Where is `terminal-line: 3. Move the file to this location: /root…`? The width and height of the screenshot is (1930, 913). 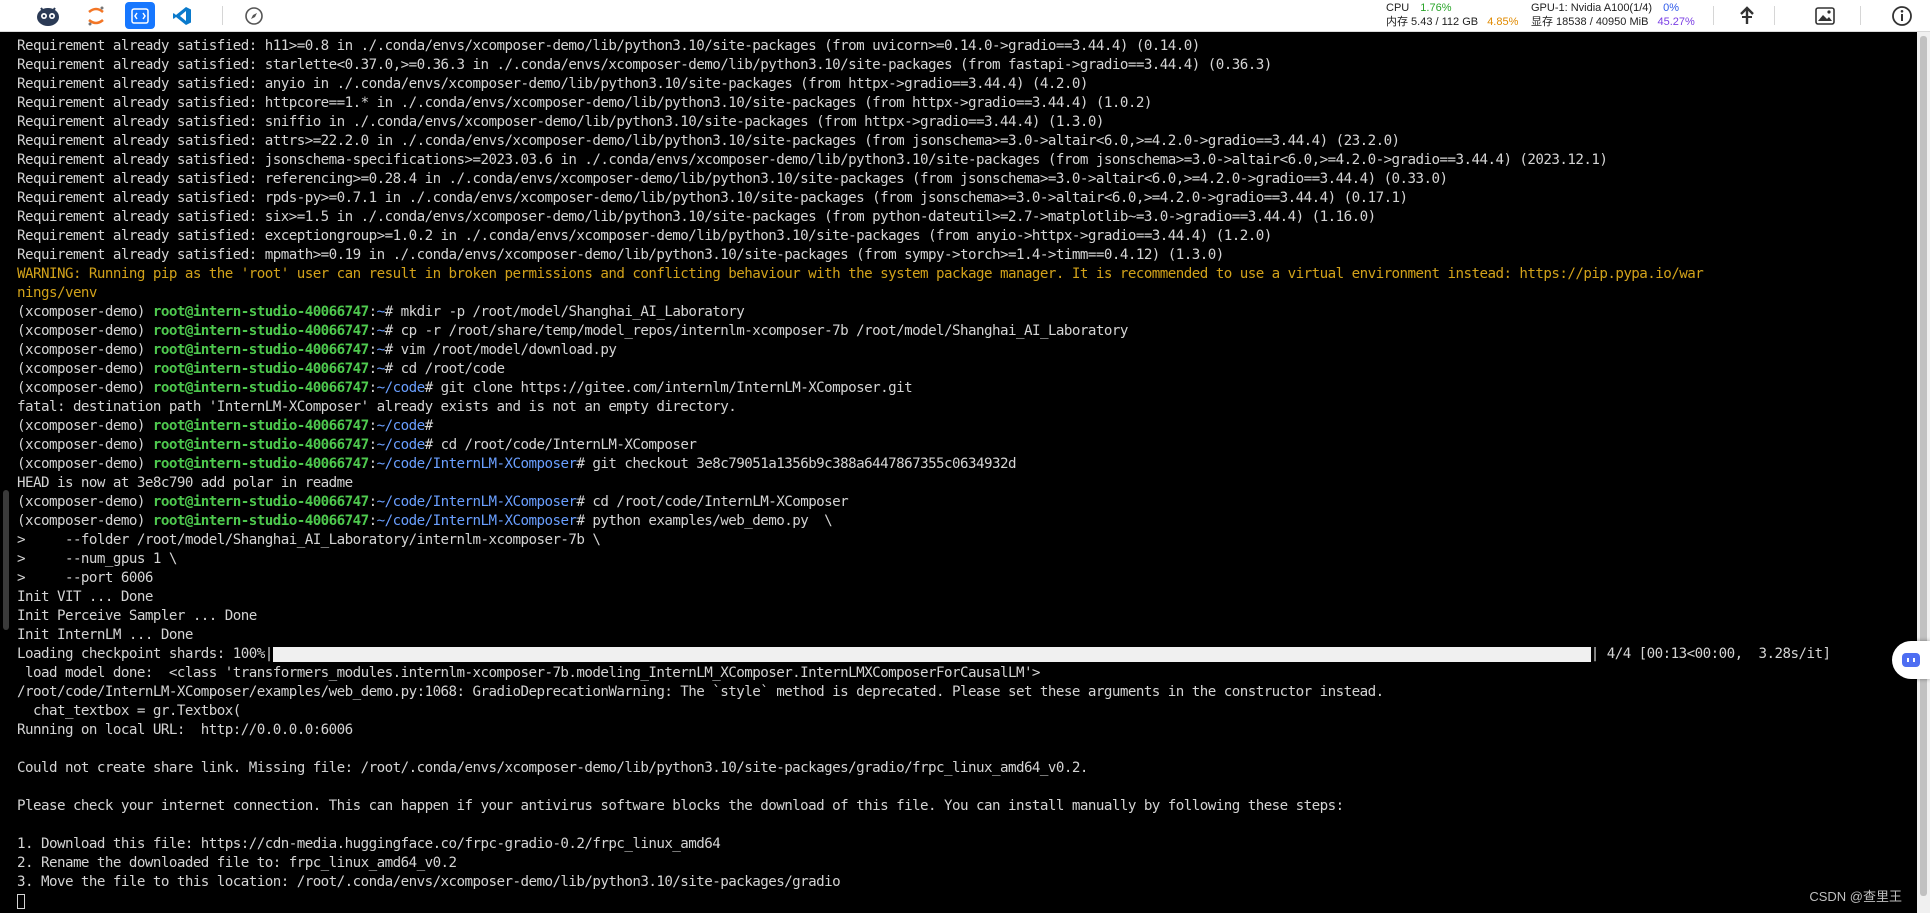
terminal-line: 3. Move the file to this location: /root… is located at coordinates (967, 882).